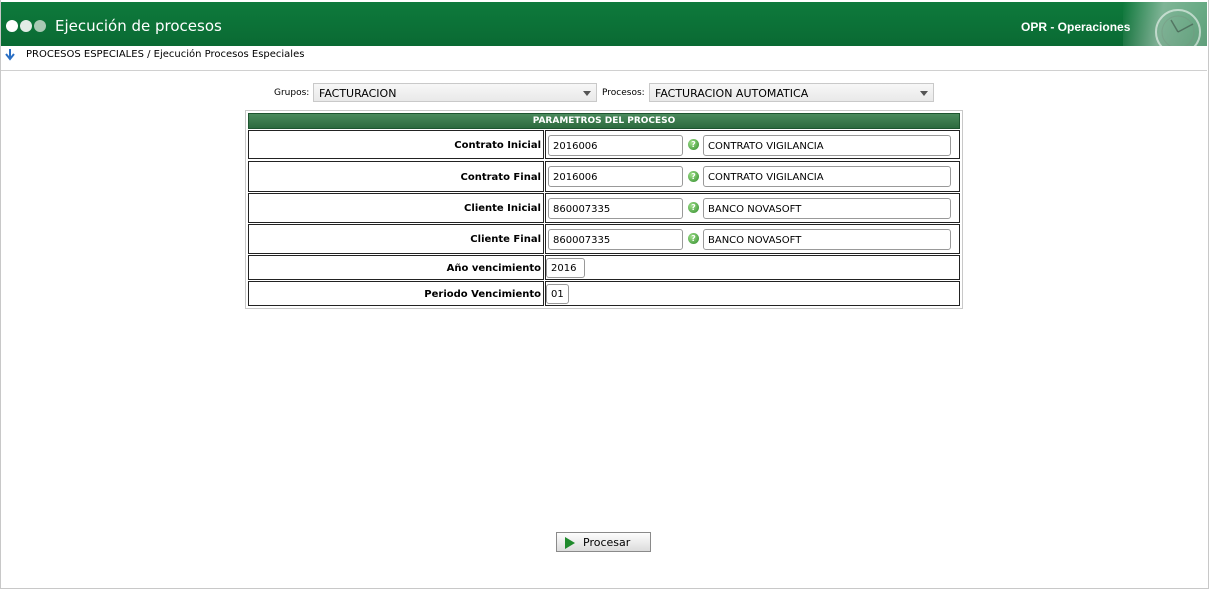 Image resolution: width=1211 pixels, height=590 pixels. I want to click on processes-label: Procesos:, so click(623, 93).